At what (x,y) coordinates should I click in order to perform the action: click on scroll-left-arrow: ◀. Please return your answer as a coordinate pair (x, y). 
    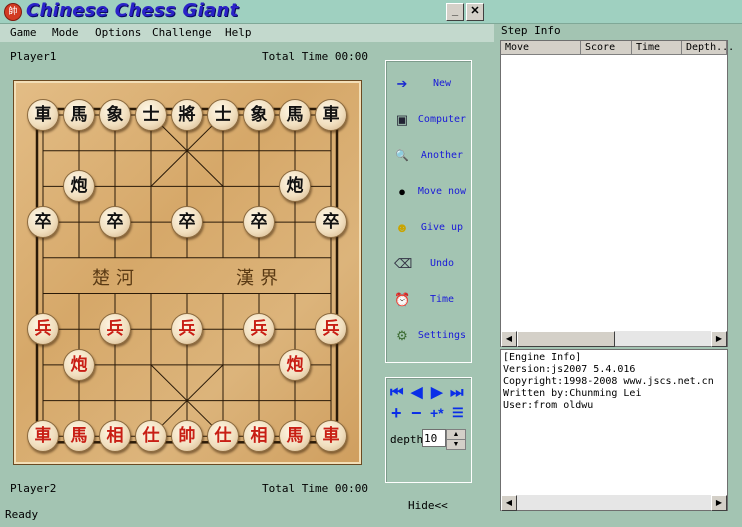
    Looking at the image, I should click on (509, 339).